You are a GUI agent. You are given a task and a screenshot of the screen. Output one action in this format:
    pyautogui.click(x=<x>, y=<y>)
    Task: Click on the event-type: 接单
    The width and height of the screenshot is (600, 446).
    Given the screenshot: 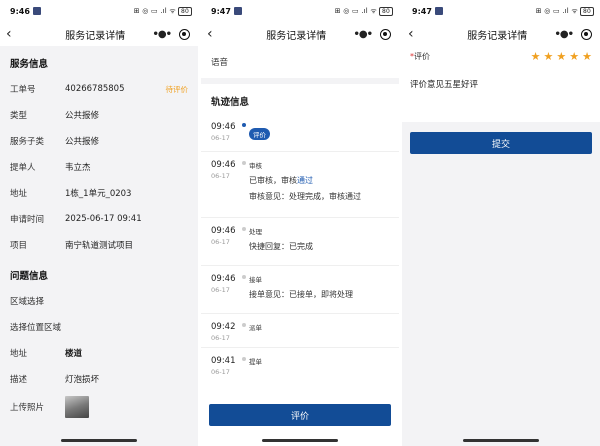 What is the action you would take?
    pyautogui.click(x=255, y=280)
    